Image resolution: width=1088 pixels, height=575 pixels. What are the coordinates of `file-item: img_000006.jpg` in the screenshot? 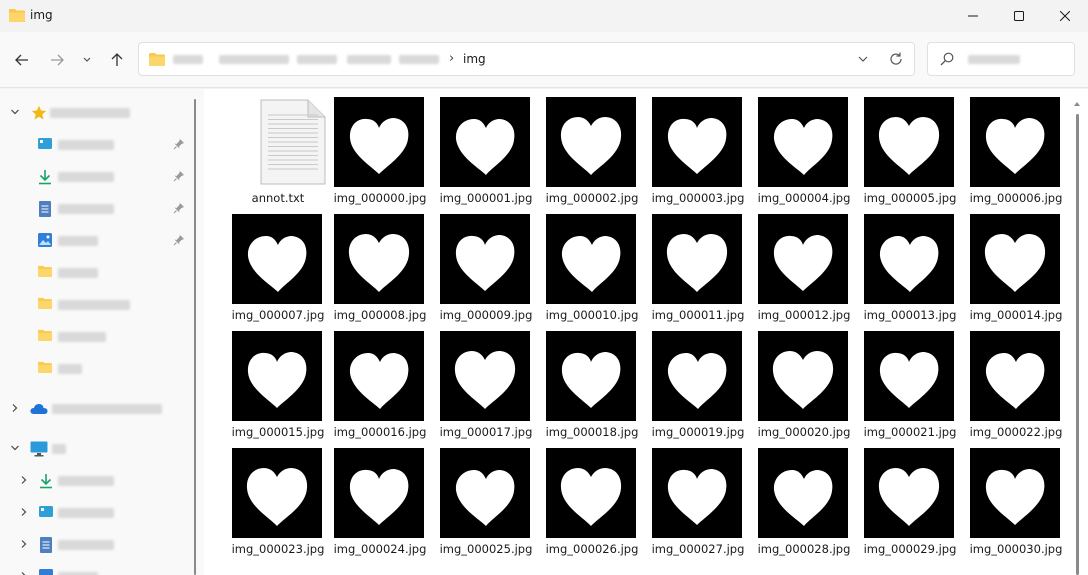 It's located at (1016, 147).